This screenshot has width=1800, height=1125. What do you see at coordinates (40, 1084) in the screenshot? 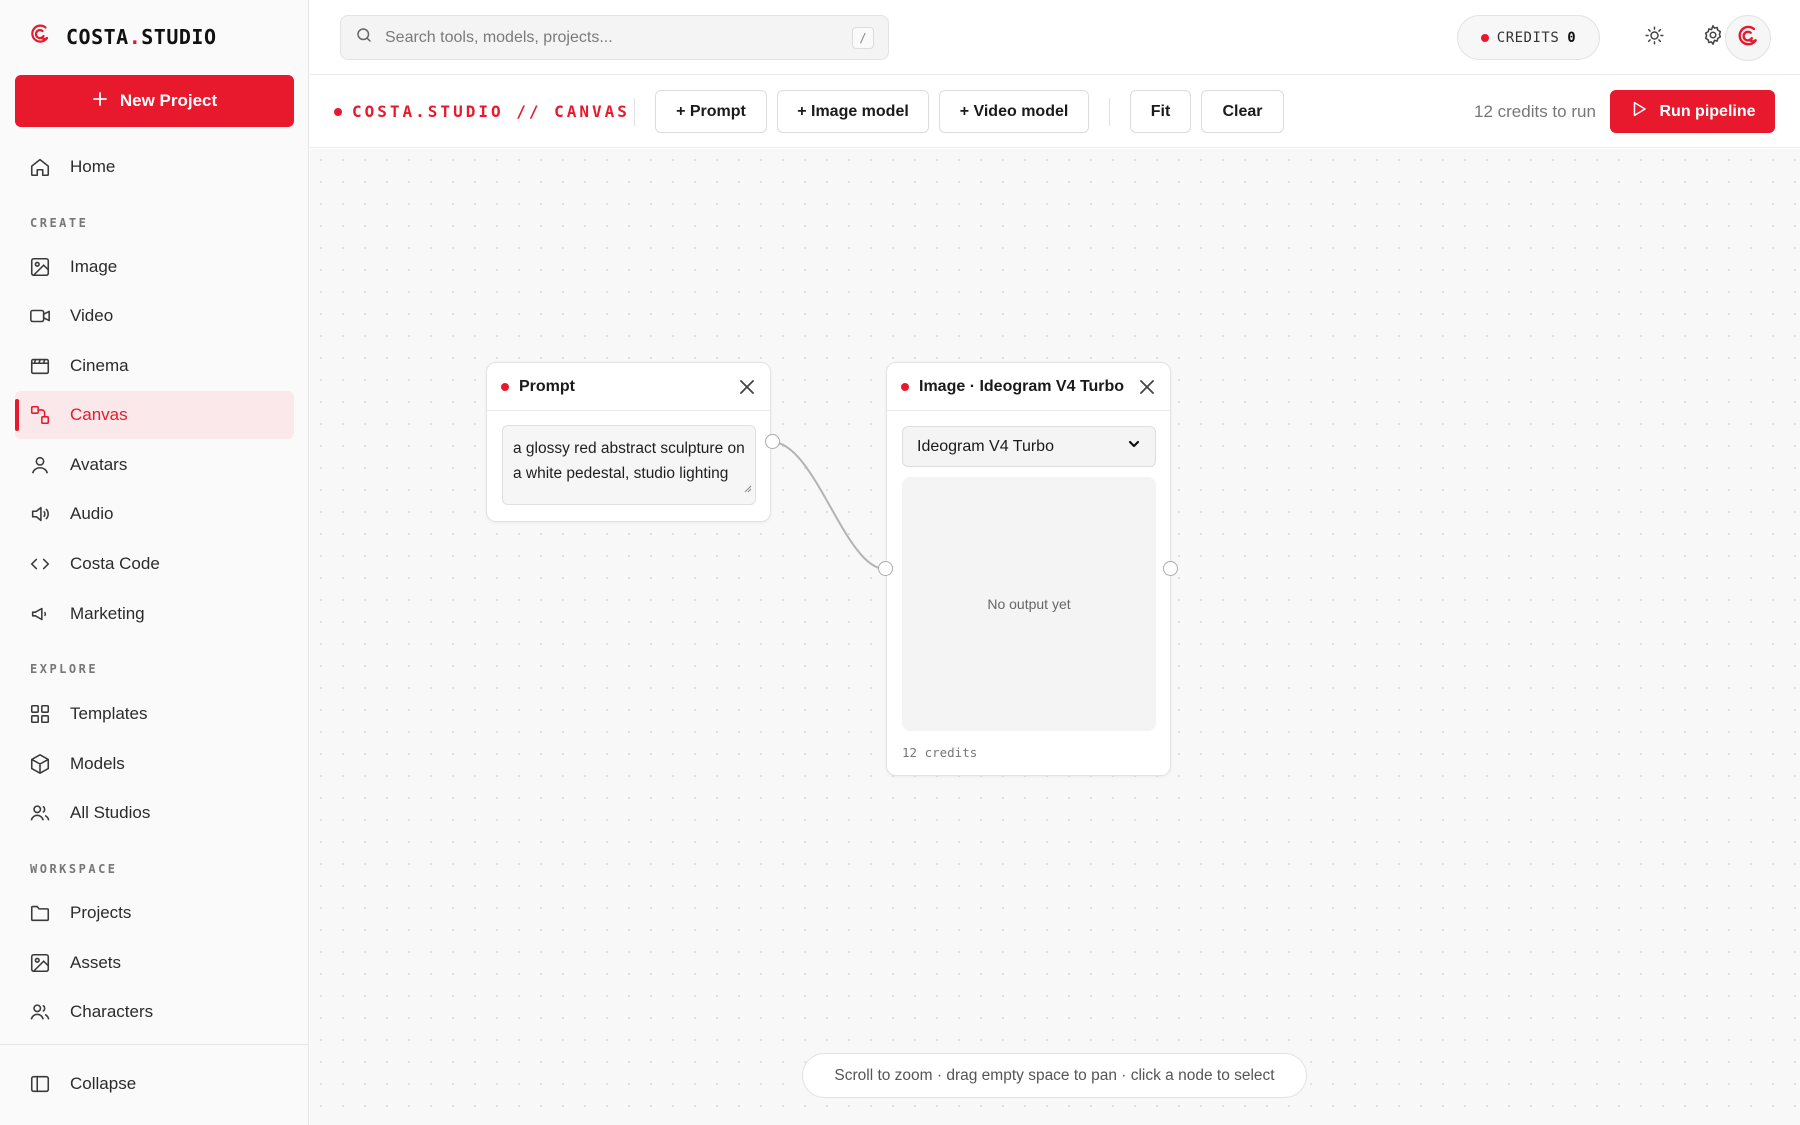
I see `sidebar-toggle-icon` at bounding box center [40, 1084].